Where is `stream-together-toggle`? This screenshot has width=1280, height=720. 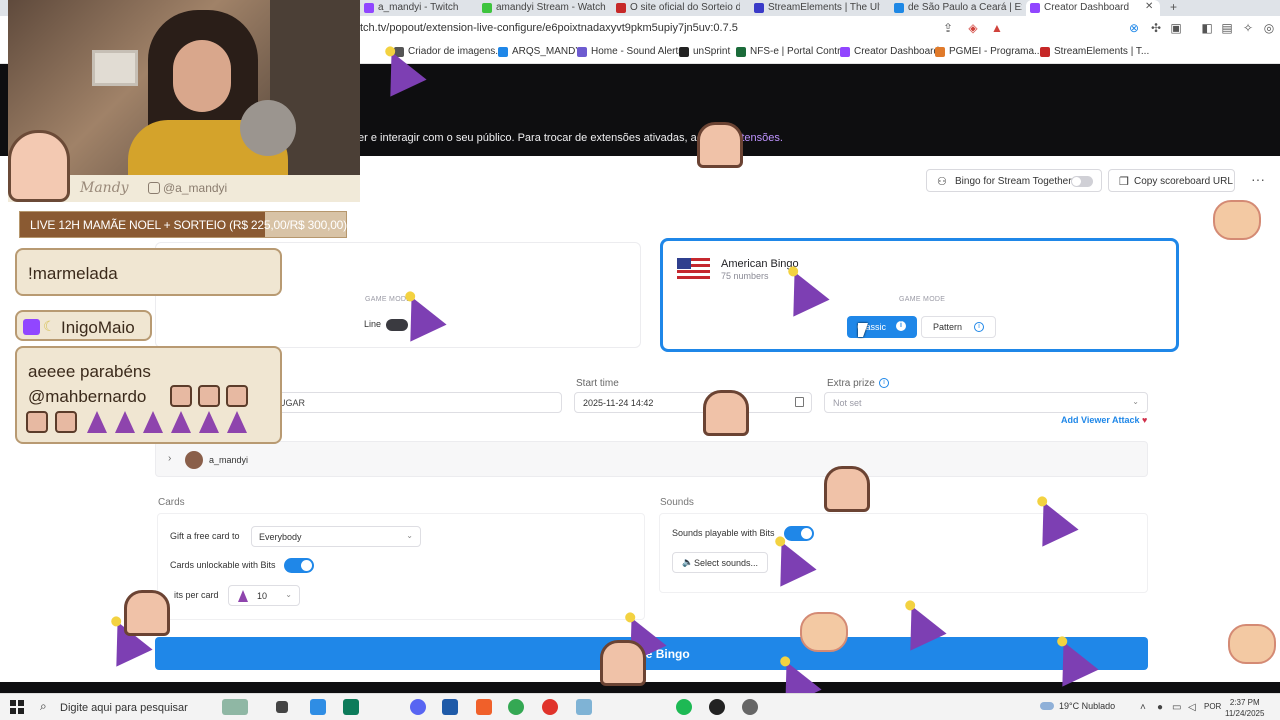 stream-together-toggle is located at coordinates (1082, 181).